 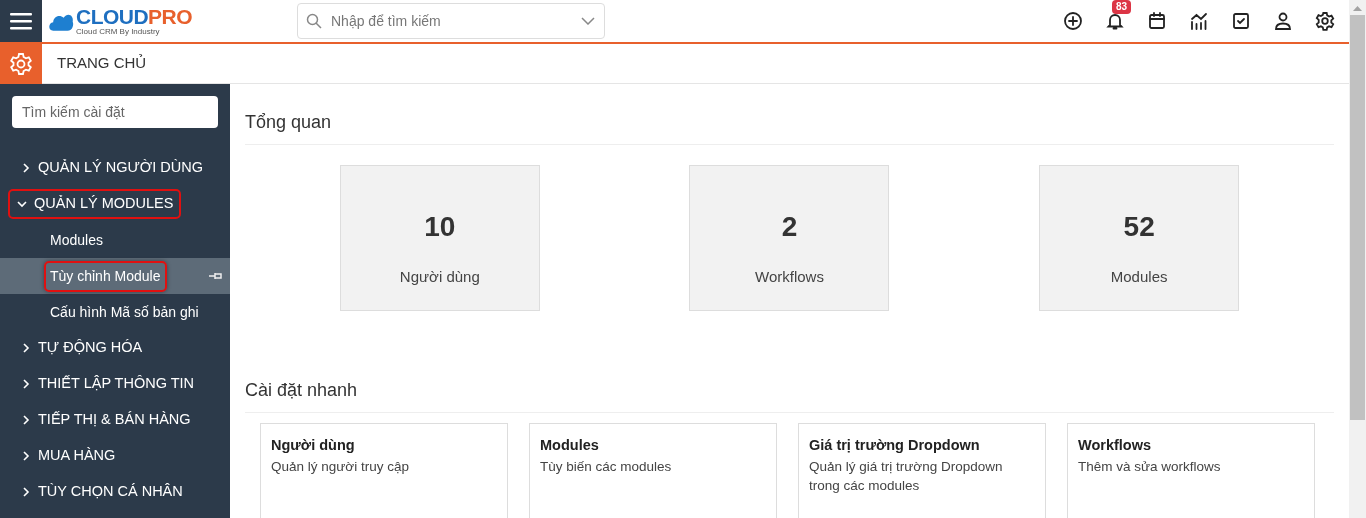 What do you see at coordinates (1139, 277) in the screenshot?
I see `stat-label: Modules` at bounding box center [1139, 277].